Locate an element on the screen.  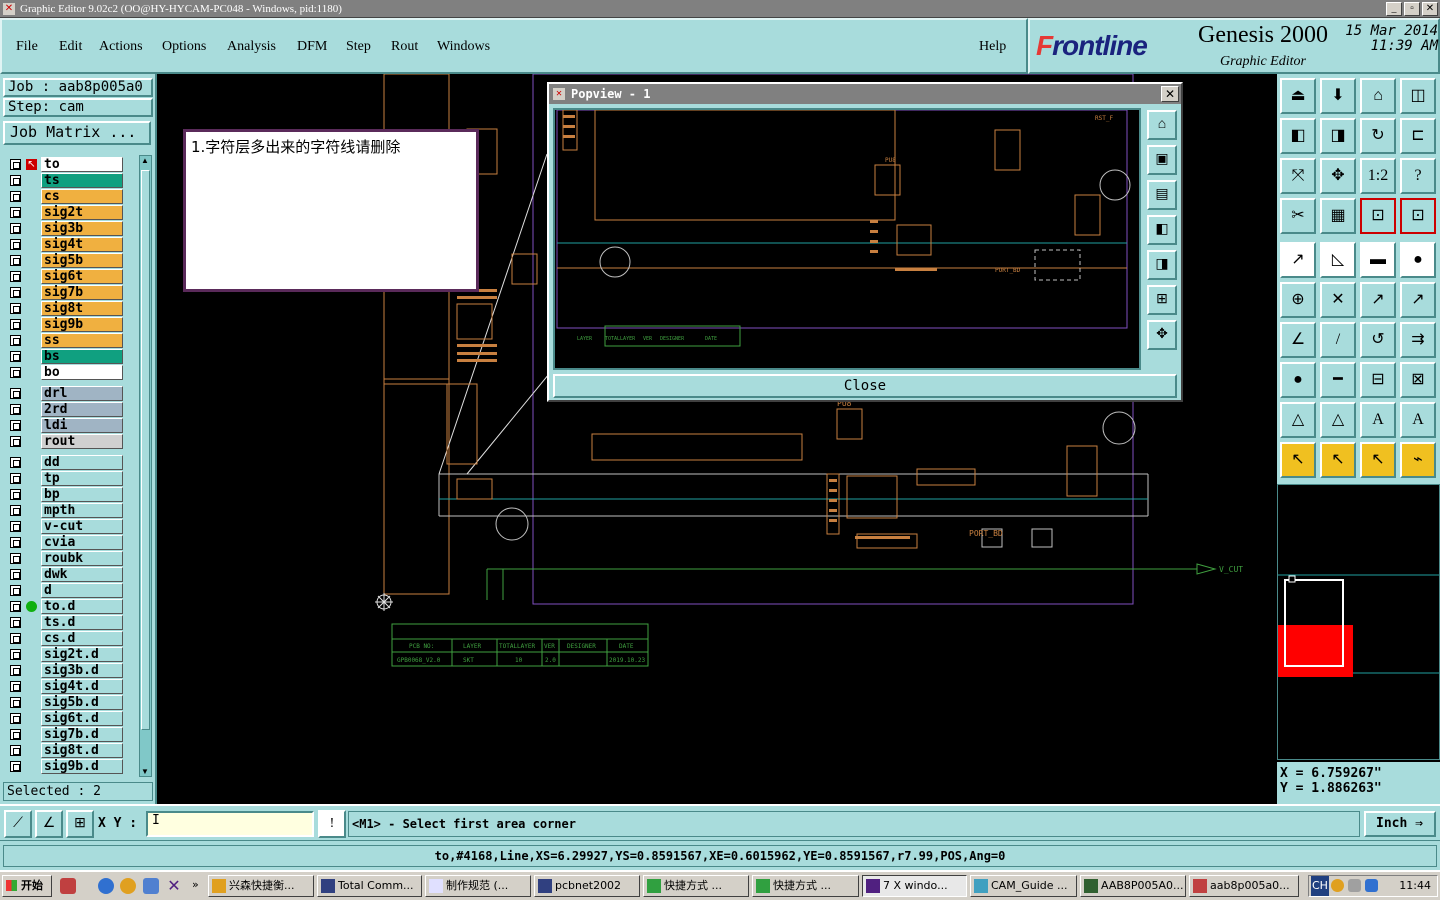
layer-name: sig5b.d is located at coordinates (82, 702).